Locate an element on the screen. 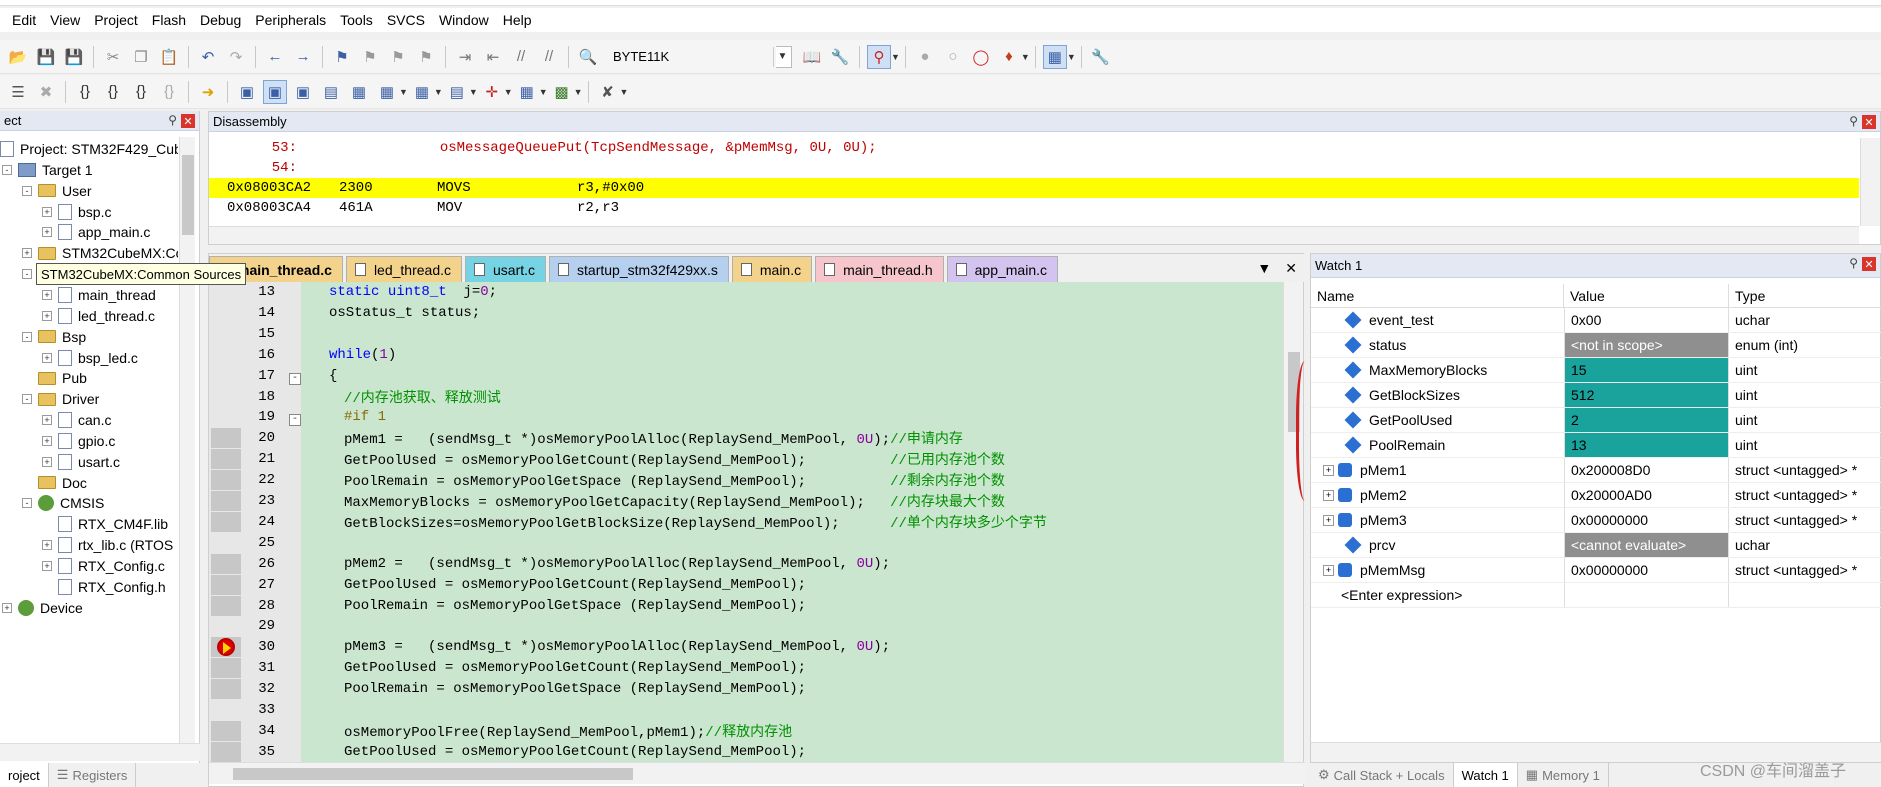  watch-value: 0x00 is located at coordinates (1646, 320).